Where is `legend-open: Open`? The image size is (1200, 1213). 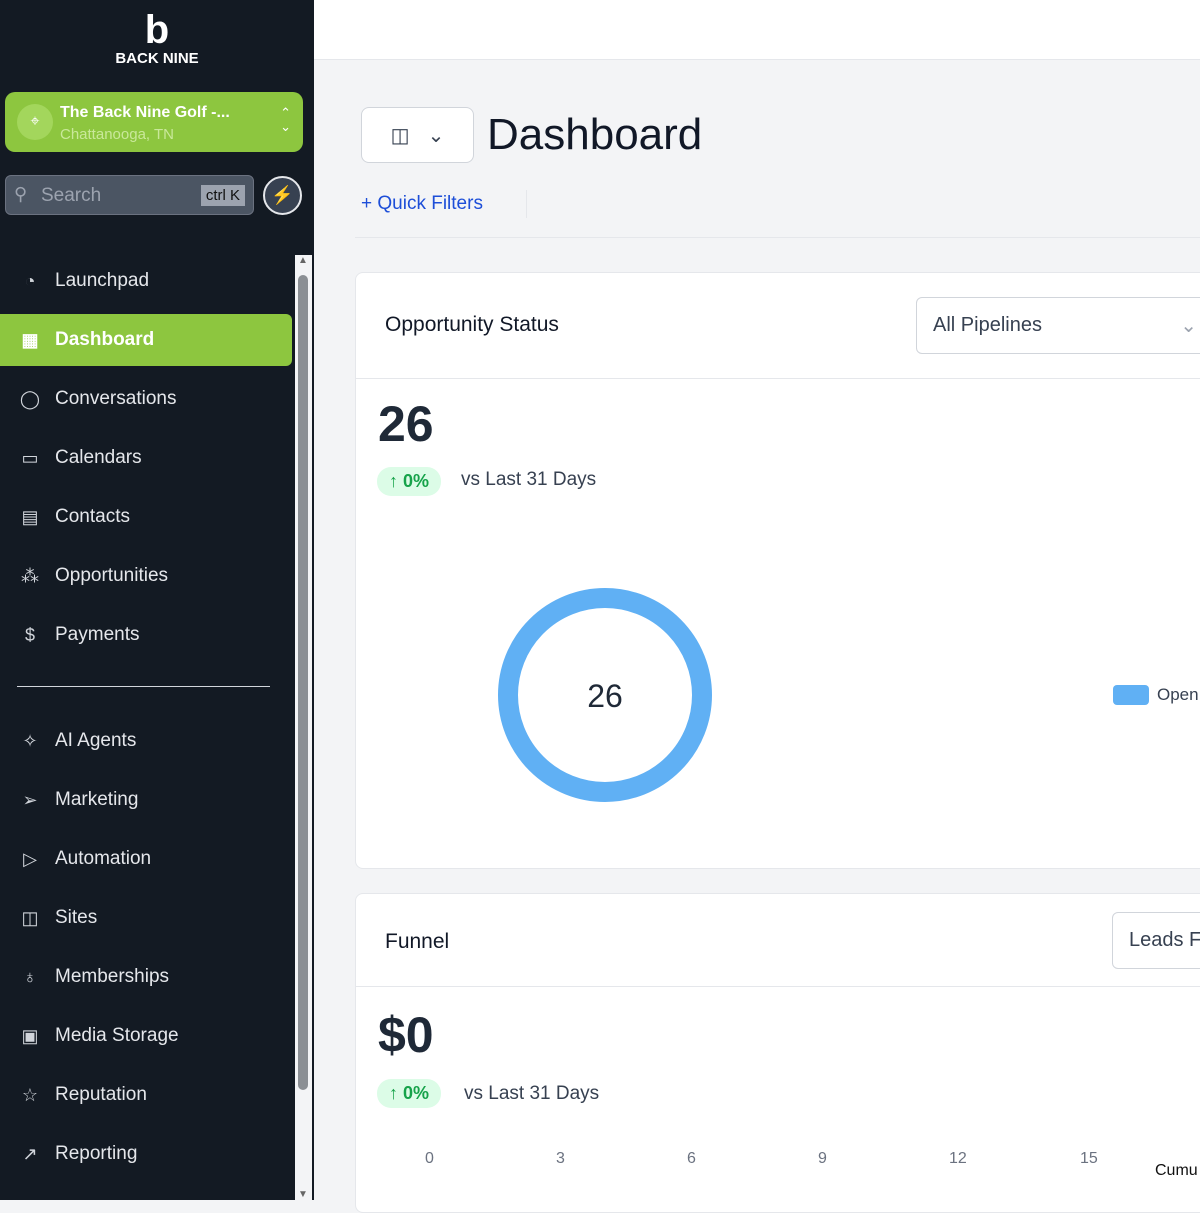 legend-open: Open is located at coordinates (1156, 695).